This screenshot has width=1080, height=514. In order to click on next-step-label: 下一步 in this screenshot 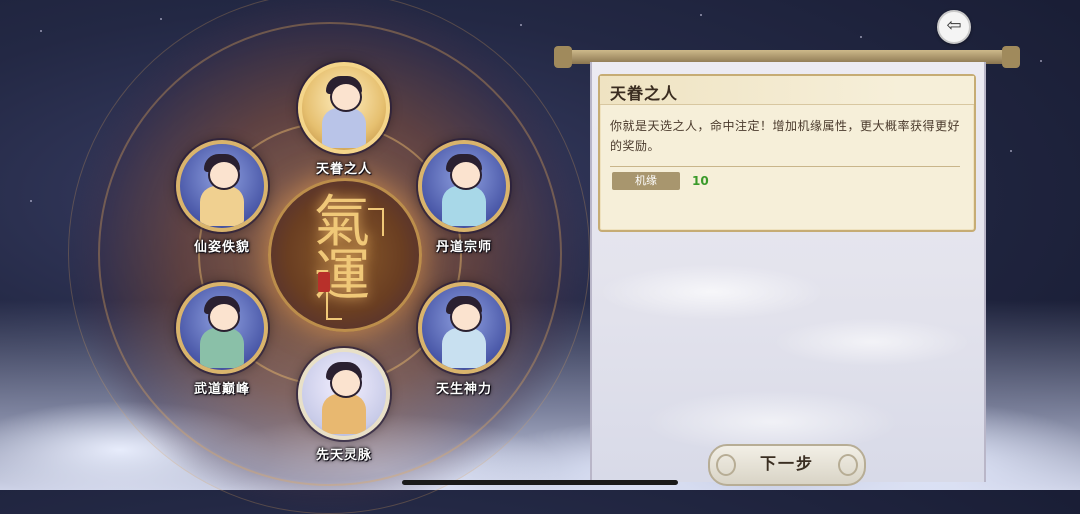, I will do `click(786, 463)`.